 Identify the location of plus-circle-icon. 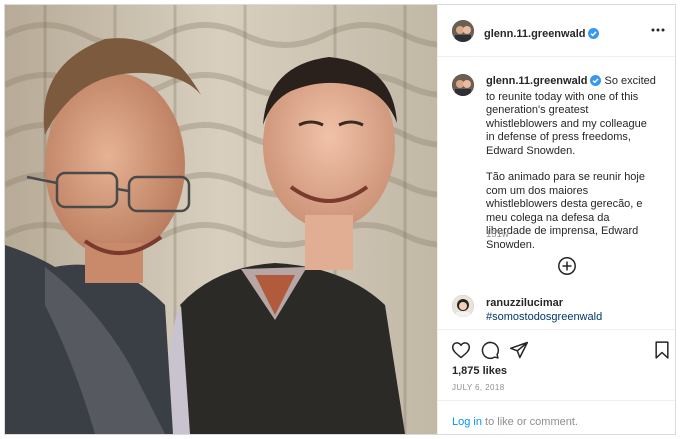
(567, 266).